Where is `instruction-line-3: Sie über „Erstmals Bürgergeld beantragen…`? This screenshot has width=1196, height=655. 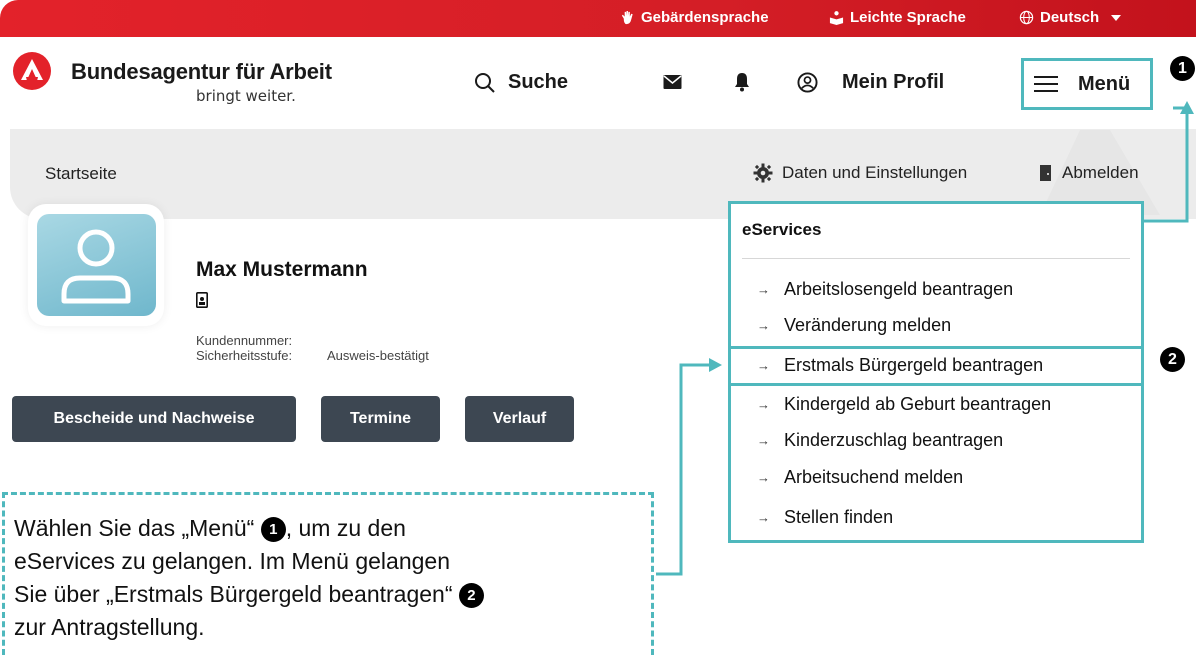
instruction-line-3: Sie über „Erstmals Bürgergeld beantragen… is located at coordinates (339, 594).